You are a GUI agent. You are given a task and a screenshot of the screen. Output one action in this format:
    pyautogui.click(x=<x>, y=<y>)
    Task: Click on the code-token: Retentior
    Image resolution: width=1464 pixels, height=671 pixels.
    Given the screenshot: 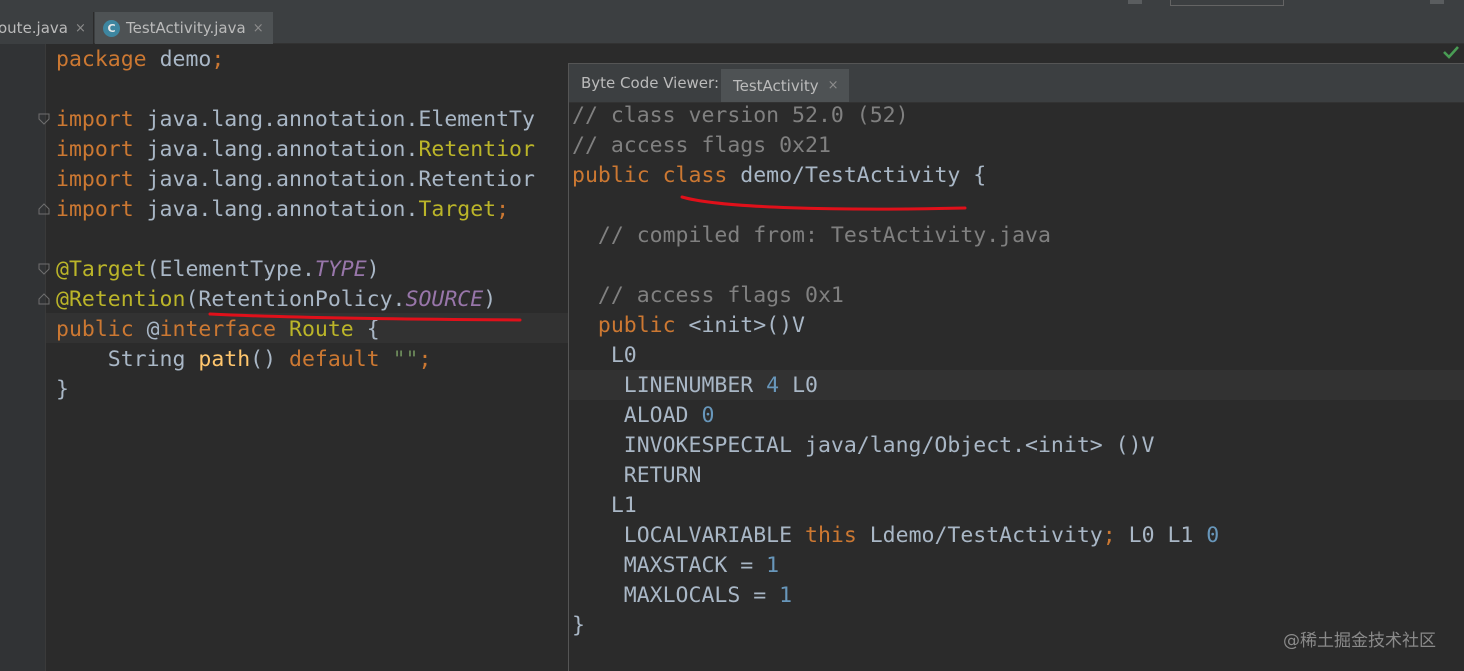 What is the action you would take?
    pyautogui.click(x=476, y=149)
    